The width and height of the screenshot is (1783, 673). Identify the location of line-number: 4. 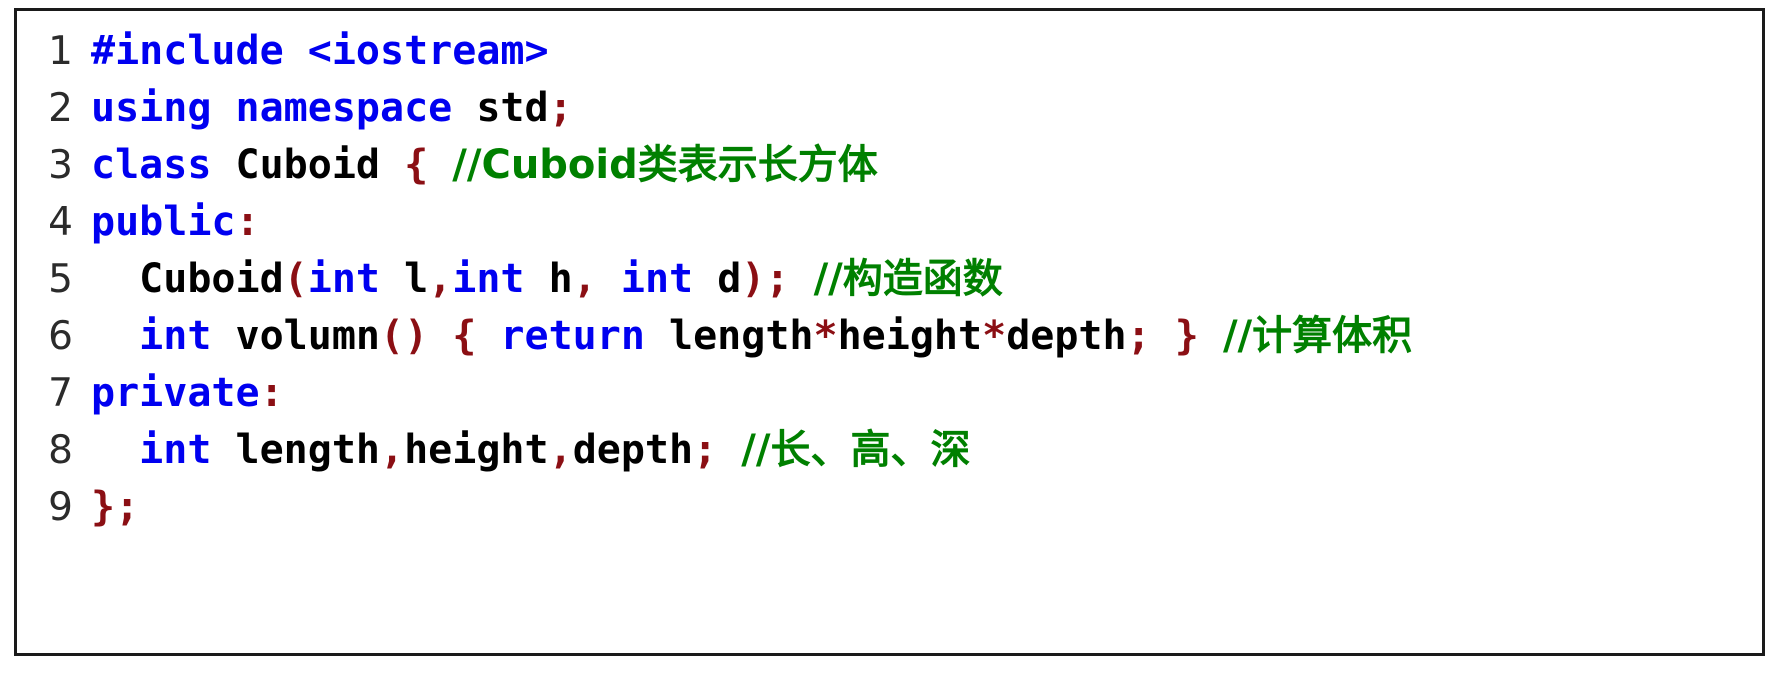
(60, 222).